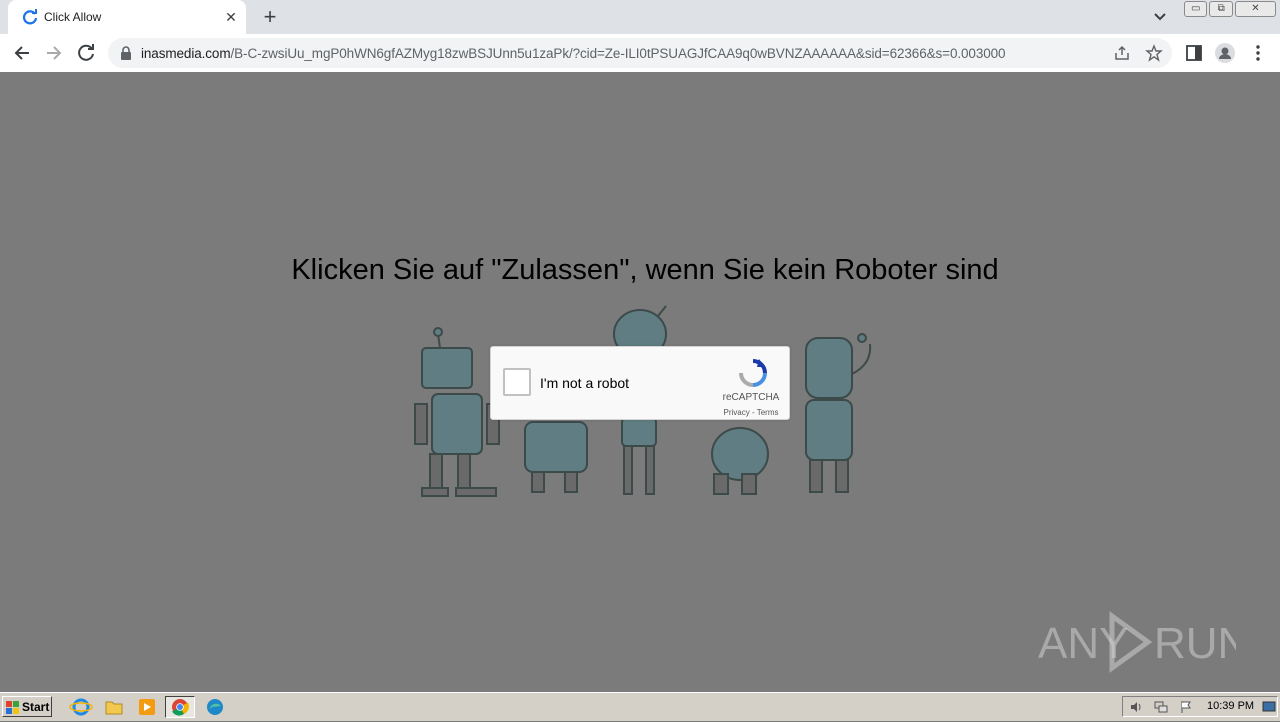  What do you see at coordinates (1221, 9) in the screenshot?
I see `restore-button: ⧉` at bounding box center [1221, 9].